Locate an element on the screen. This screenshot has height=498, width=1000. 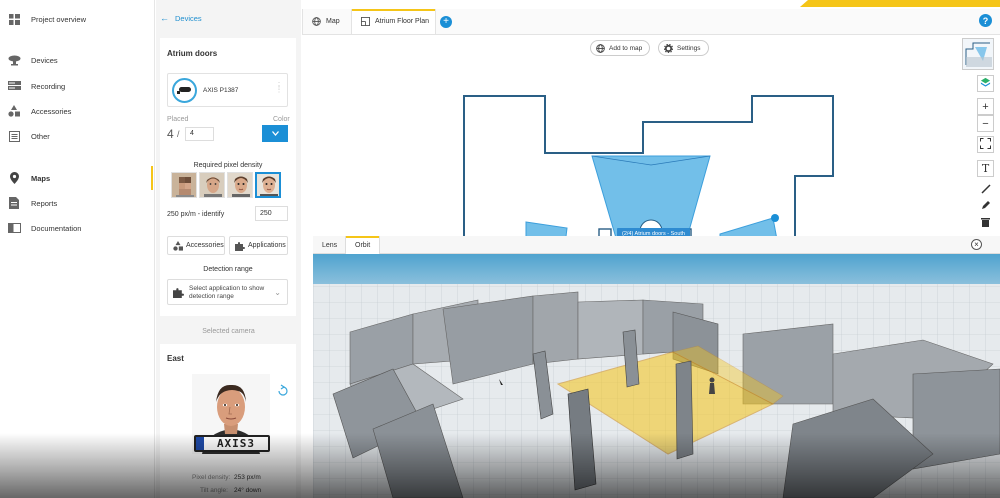
layers-icon is located at coordinates (985, 84).